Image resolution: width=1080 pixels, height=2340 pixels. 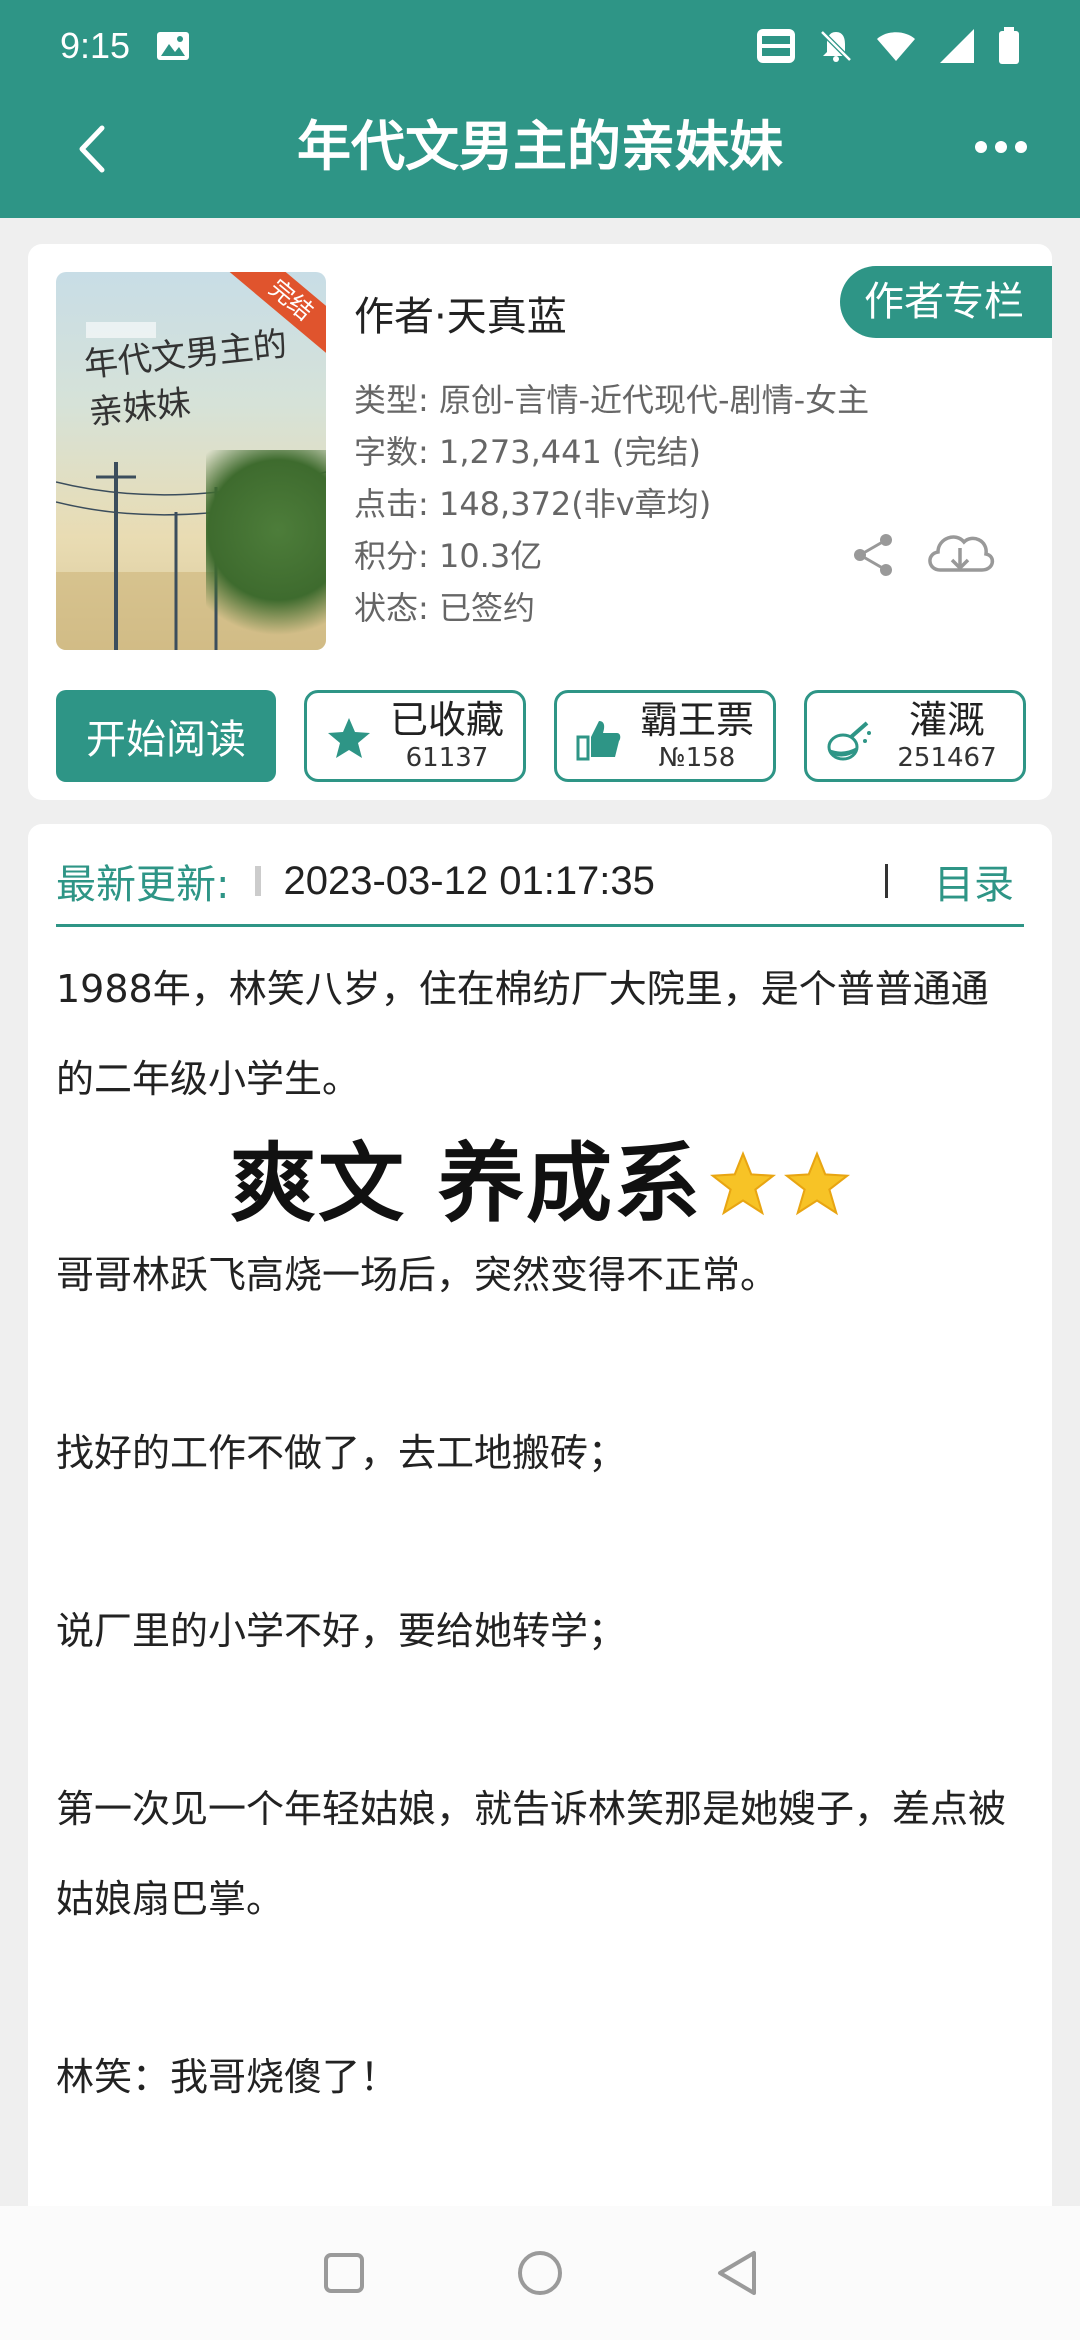 What do you see at coordinates (444, 608) in the screenshot?
I see `meta-status: 状态: 已签约` at bounding box center [444, 608].